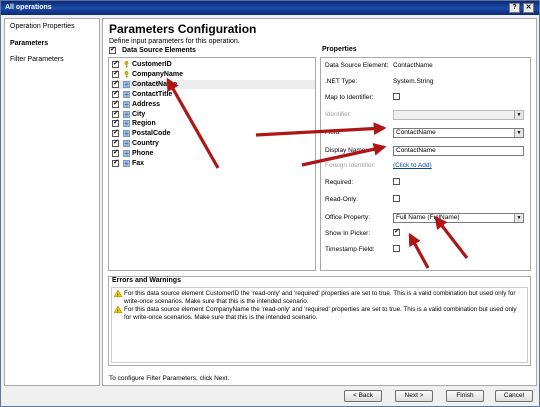 The height and width of the screenshot is (407, 540). What do you see at coordinates (213, 64) in the screenshot?
I see `data-source-item: CustomerID` at bounding box center [213, 64].